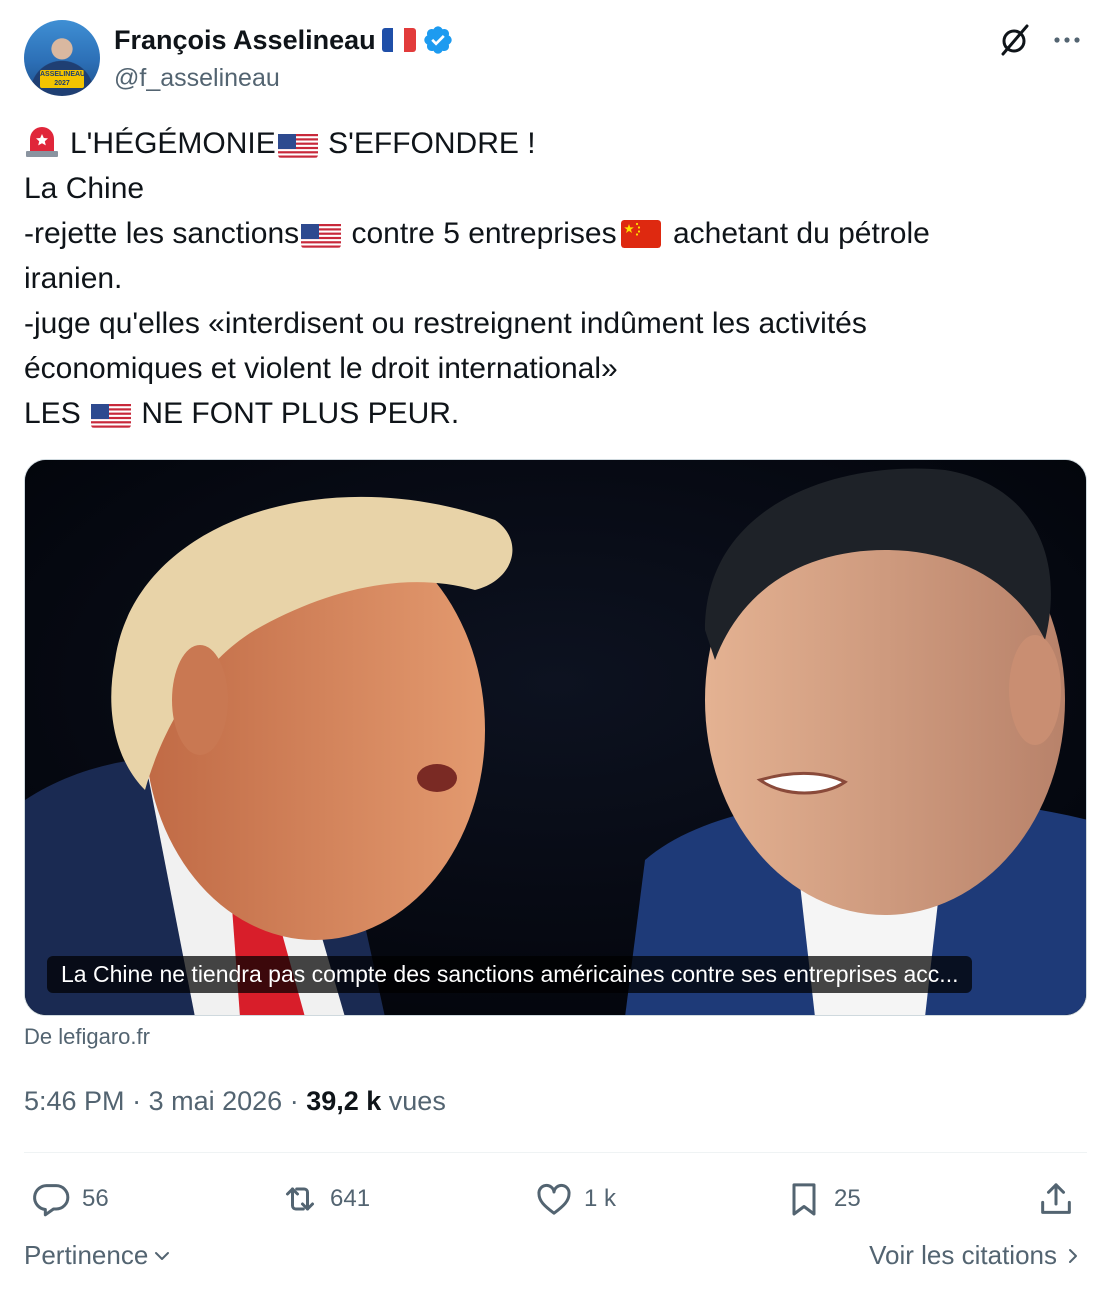 This screenshot has height=1291, width=1111. I want to click on bookmark-button: 25, so click(822, 1199).